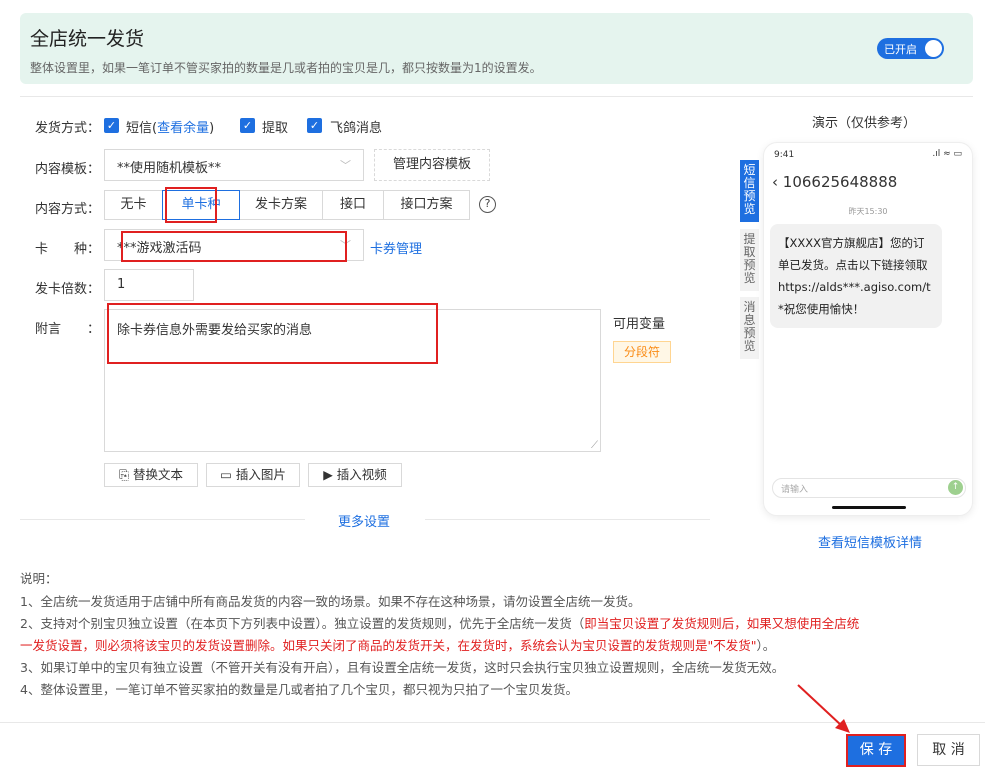  What do you see at coordinates (900, 49) in the screenshot?
I see `toggle-label: 已开启` at bounding box center [900, 49].